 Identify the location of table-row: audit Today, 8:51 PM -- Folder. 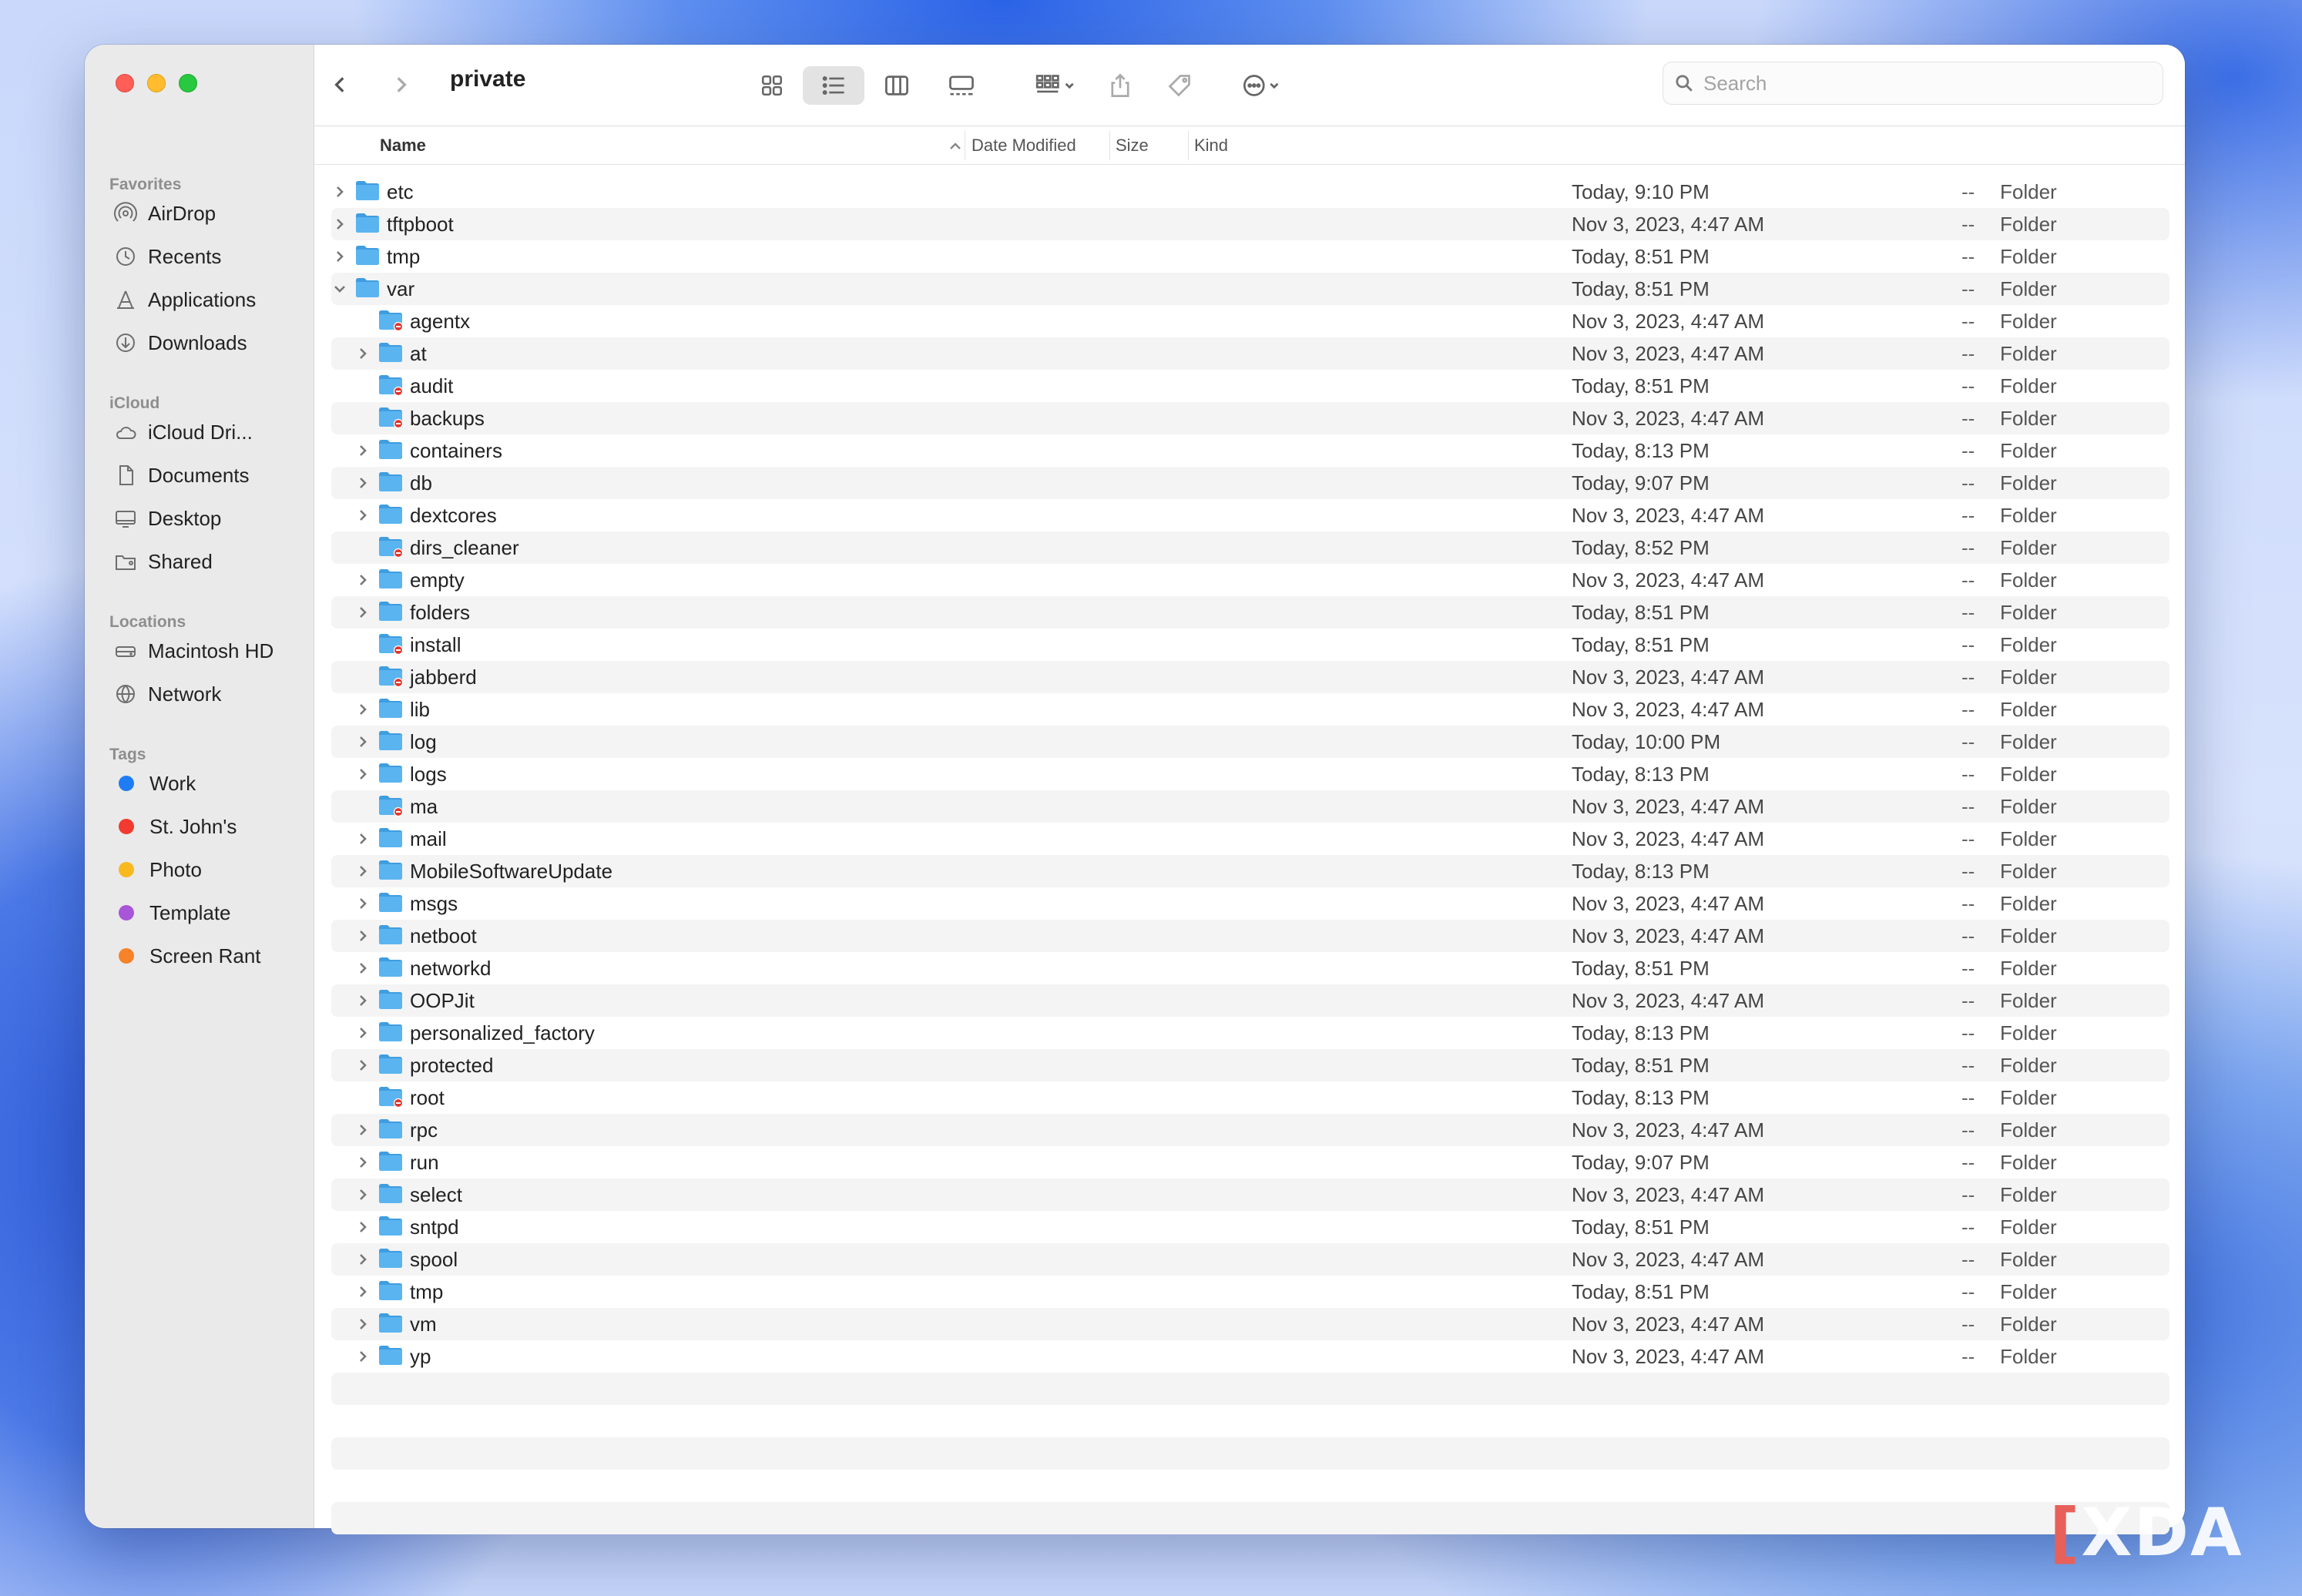
(1250, 386).